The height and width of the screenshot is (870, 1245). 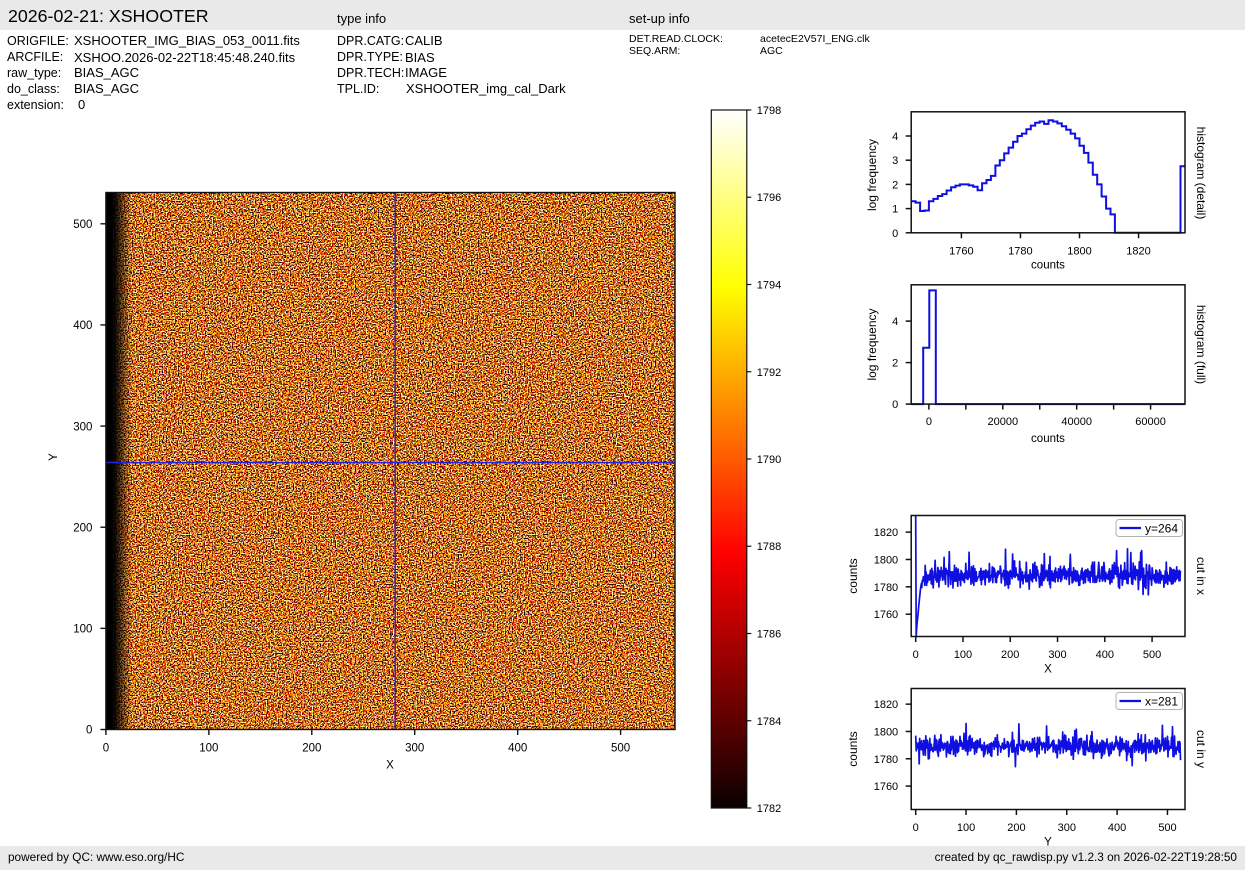 I want to click on svg-text: 1796, so click(x=769, y=198).